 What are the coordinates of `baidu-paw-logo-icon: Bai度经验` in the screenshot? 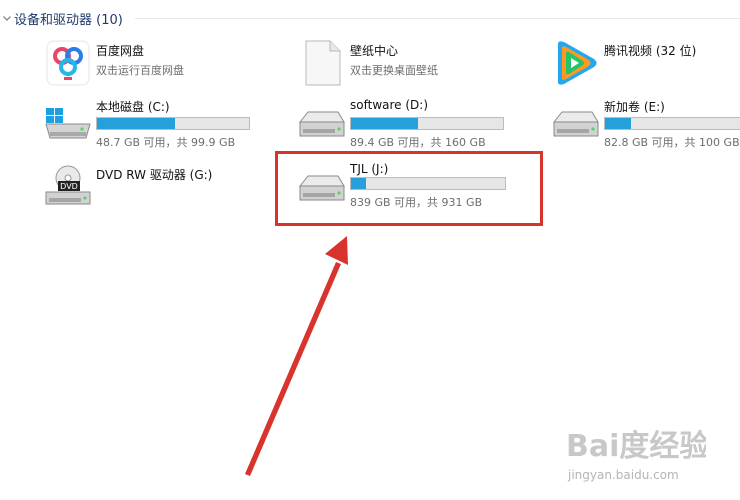 It's located at (636, 446).